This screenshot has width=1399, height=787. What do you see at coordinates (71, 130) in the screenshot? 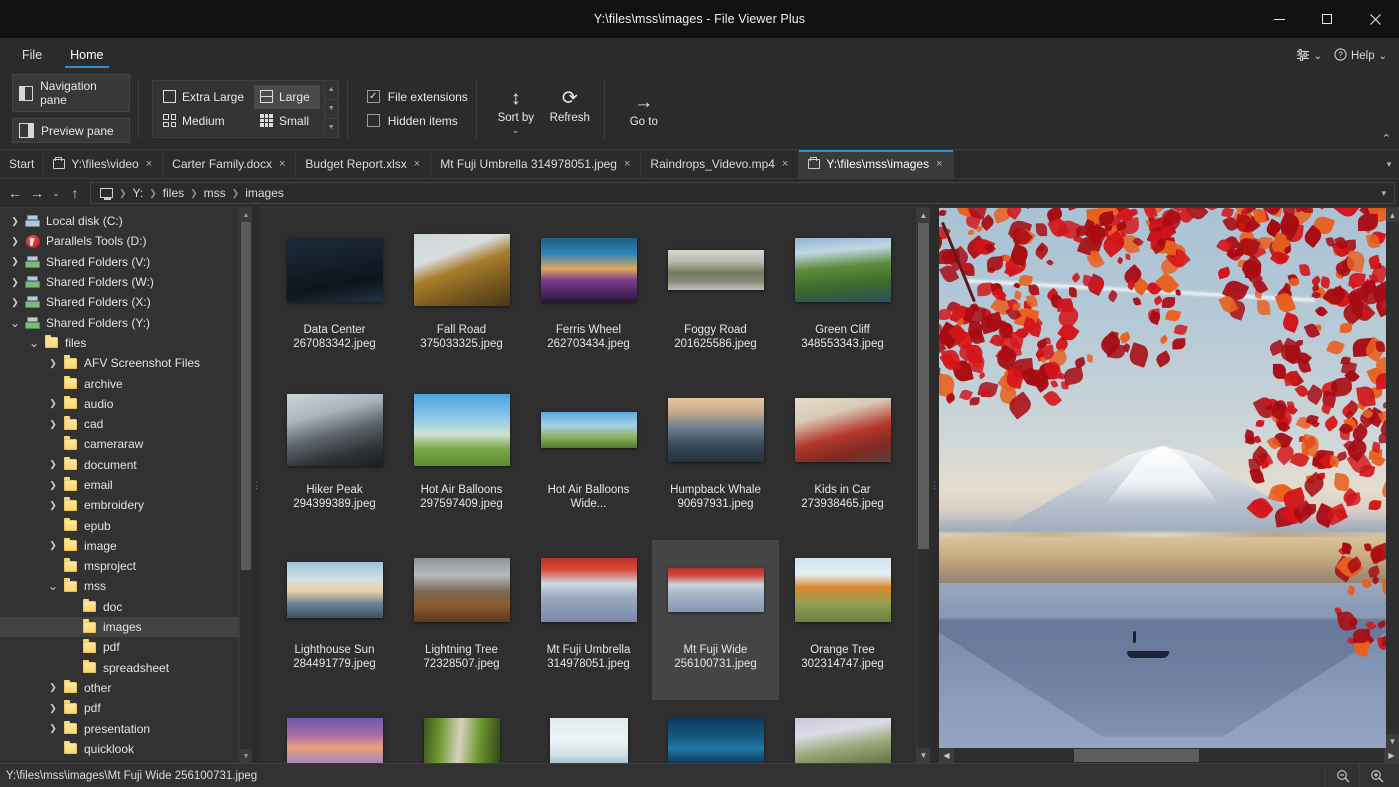
I see `preview-pane-button: Preview pane` at bounding box center [71, 130].